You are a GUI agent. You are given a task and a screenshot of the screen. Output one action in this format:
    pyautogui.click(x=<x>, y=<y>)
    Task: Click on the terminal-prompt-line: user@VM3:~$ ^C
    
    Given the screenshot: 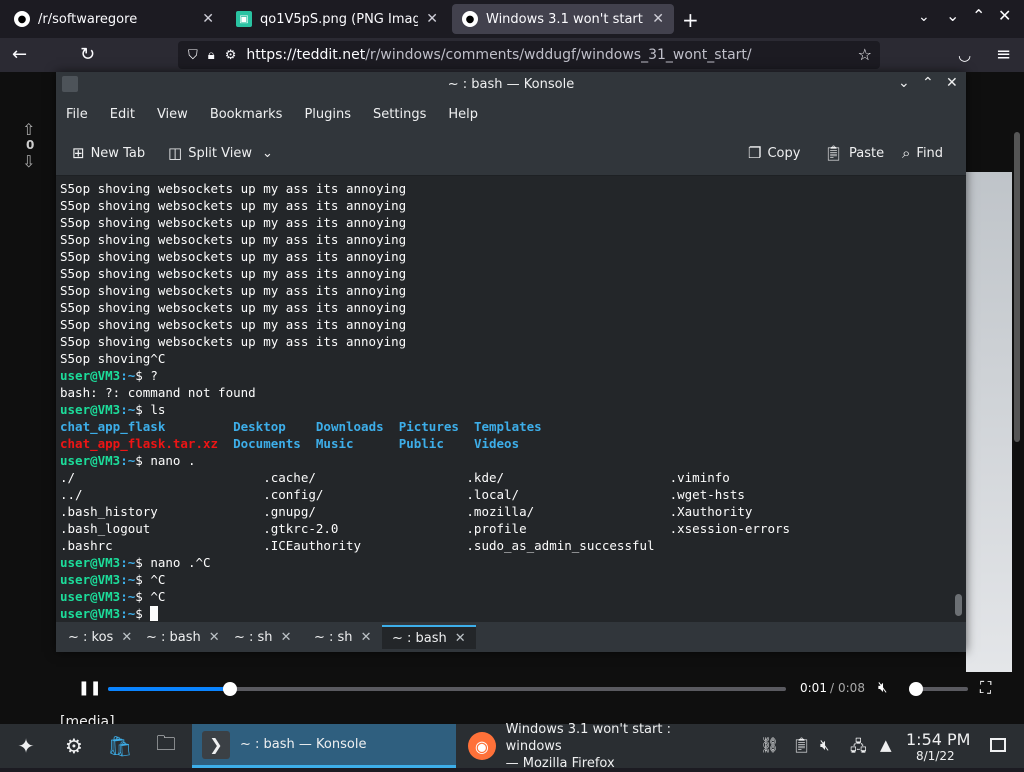 What is the action you would take?
    pyautogui.click(x=506, y=596)
    